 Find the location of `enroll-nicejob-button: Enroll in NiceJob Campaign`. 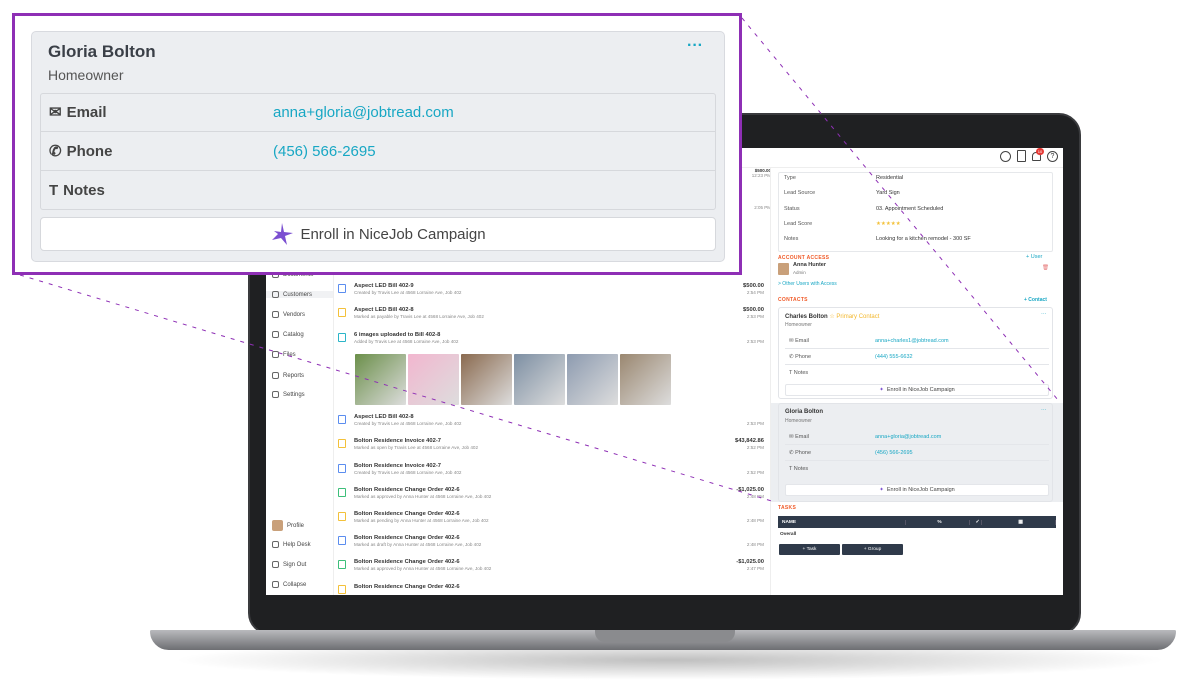

enroll-nicejob-button: Enroll in NiceJob Campaign is located at coordinates (378, 234).